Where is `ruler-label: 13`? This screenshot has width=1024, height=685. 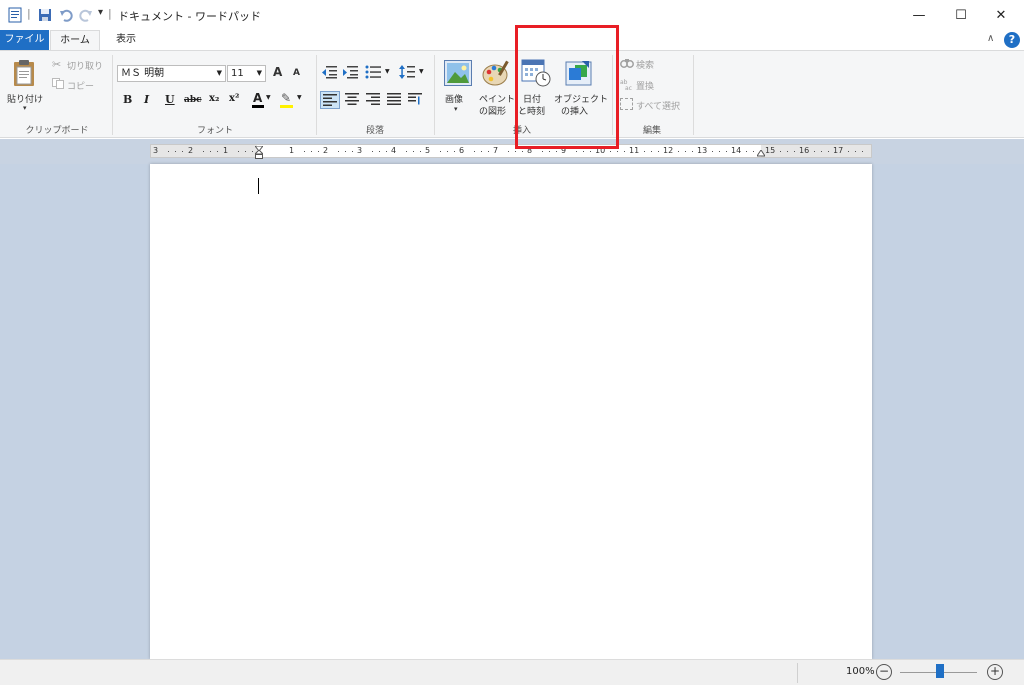
ruler-label: 13 is located at coordinates (702, 150).